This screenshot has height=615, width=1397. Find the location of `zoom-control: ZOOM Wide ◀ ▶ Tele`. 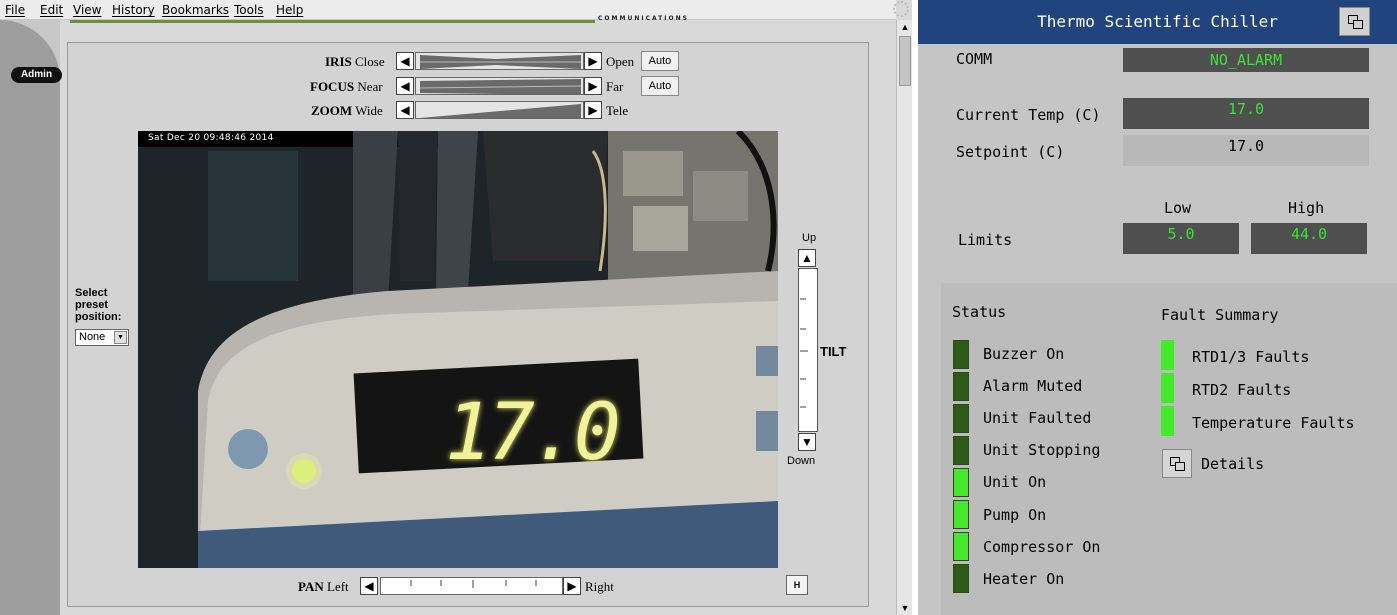

zoom-control: ZOOM Wide ◀ ▶ Tele is located at coordinates (448, 111).